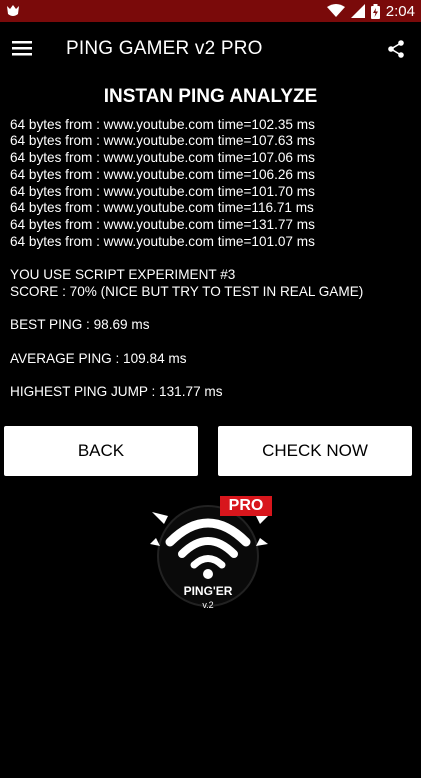 This screenshot has height=778, width=421. I want to click on app-title: PING GAMER v2 PRO, so click(164, 48).